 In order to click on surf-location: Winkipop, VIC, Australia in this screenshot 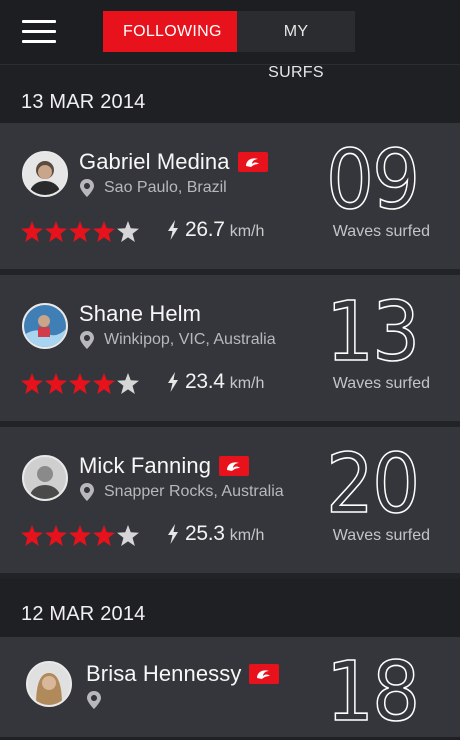, I will do `click(190, 339)`.